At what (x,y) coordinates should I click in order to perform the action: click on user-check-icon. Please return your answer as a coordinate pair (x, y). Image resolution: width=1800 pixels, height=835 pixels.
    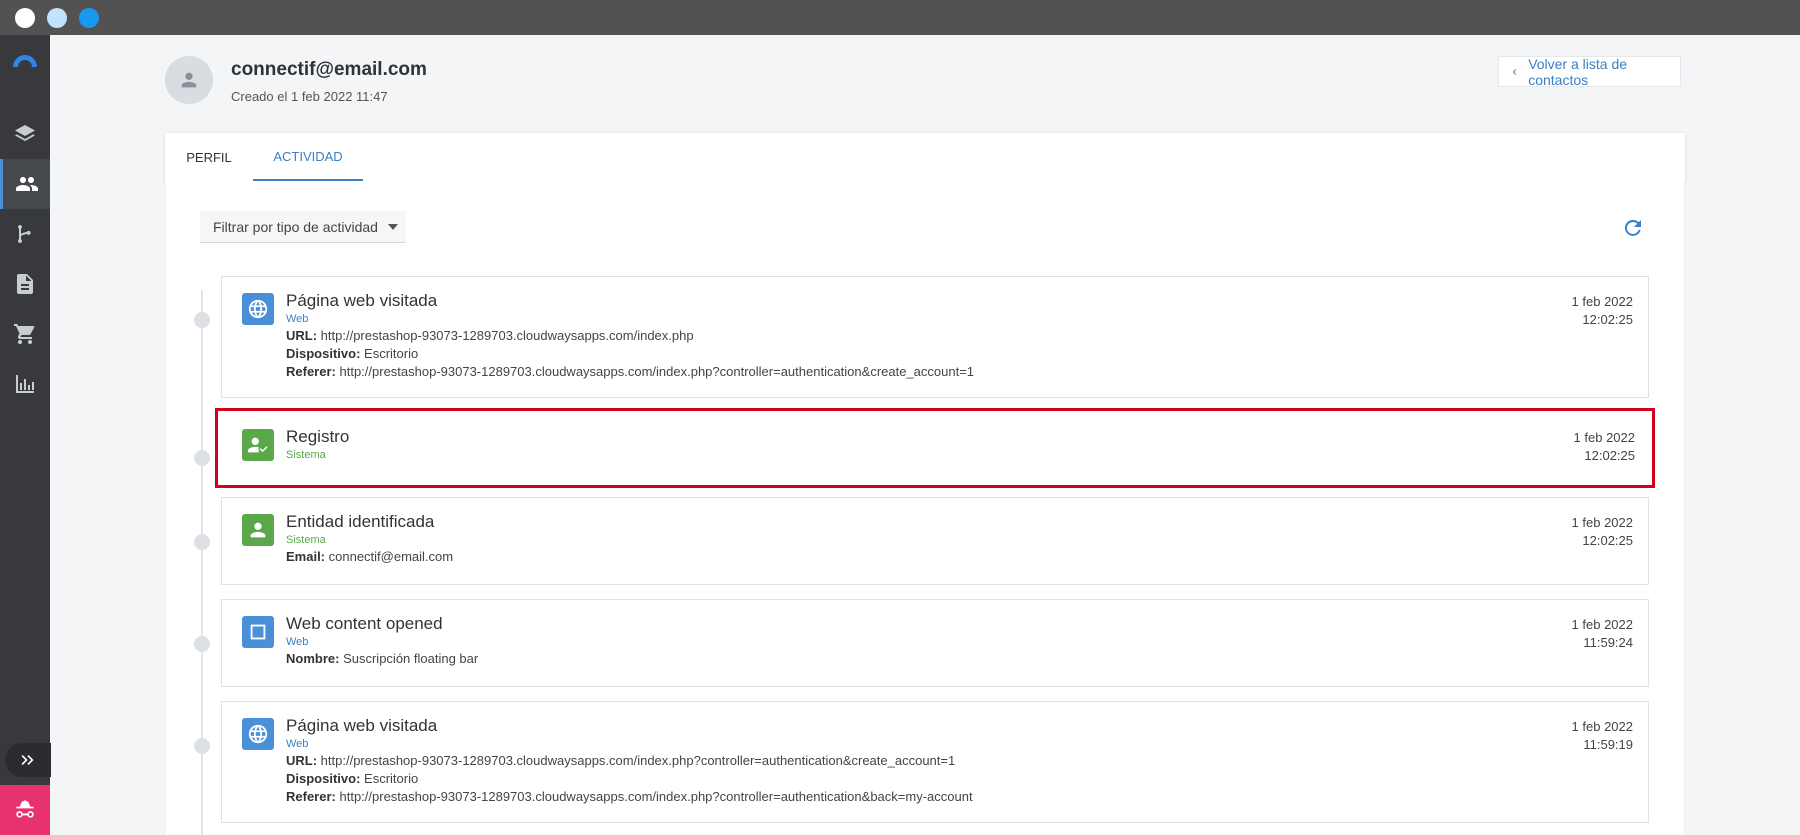
    Looking at the image, I should click on (257, 445).